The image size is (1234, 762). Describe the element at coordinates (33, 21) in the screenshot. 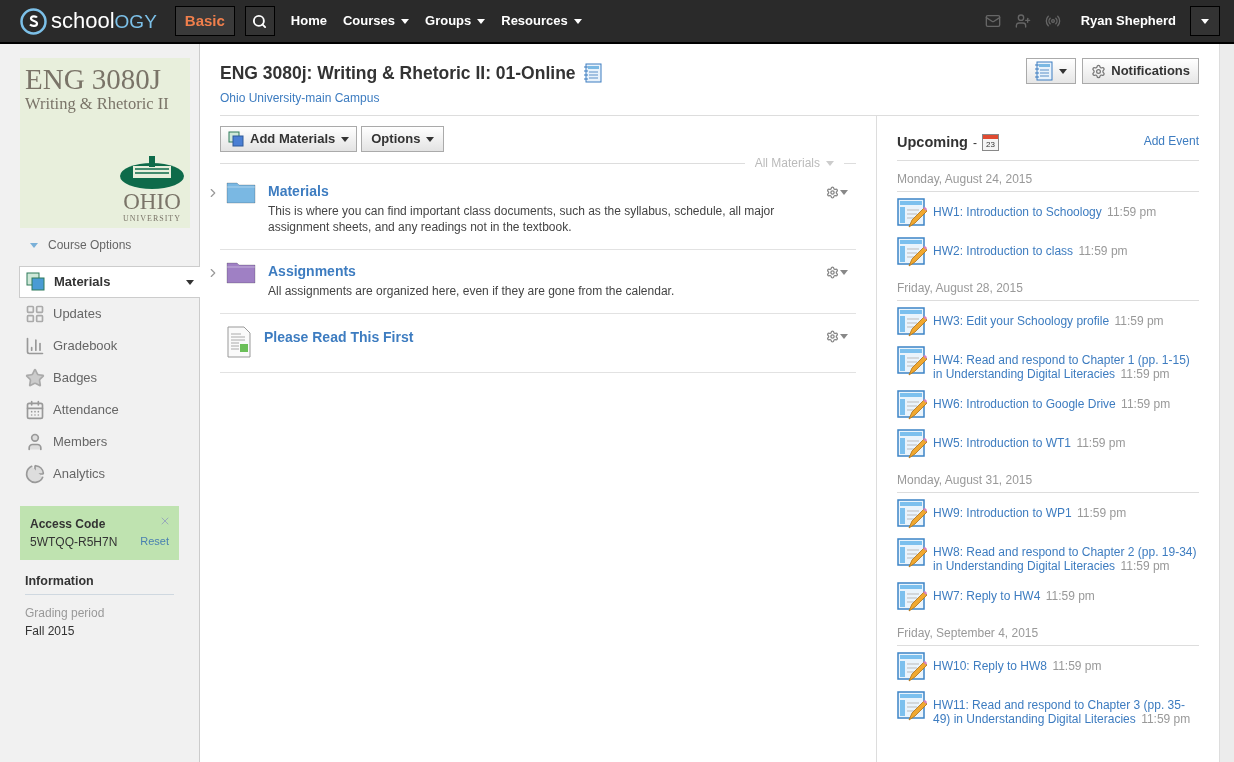

I see `logo-s-icon` at that location.